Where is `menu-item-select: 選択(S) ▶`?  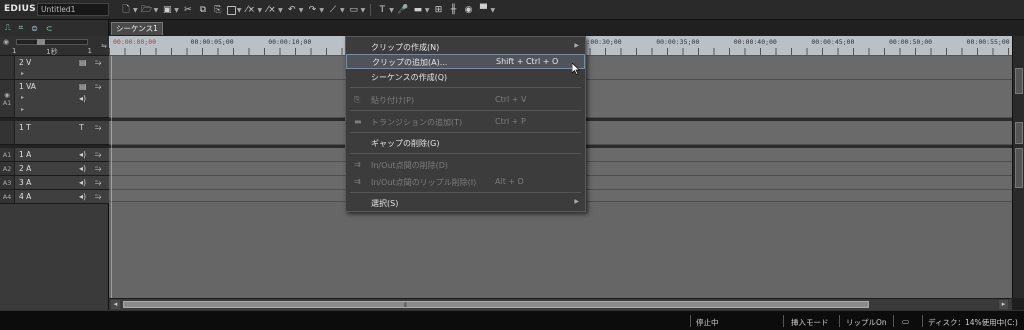
menu-item-select: 選択(S) ▶ is located at coordinates (465, 202).